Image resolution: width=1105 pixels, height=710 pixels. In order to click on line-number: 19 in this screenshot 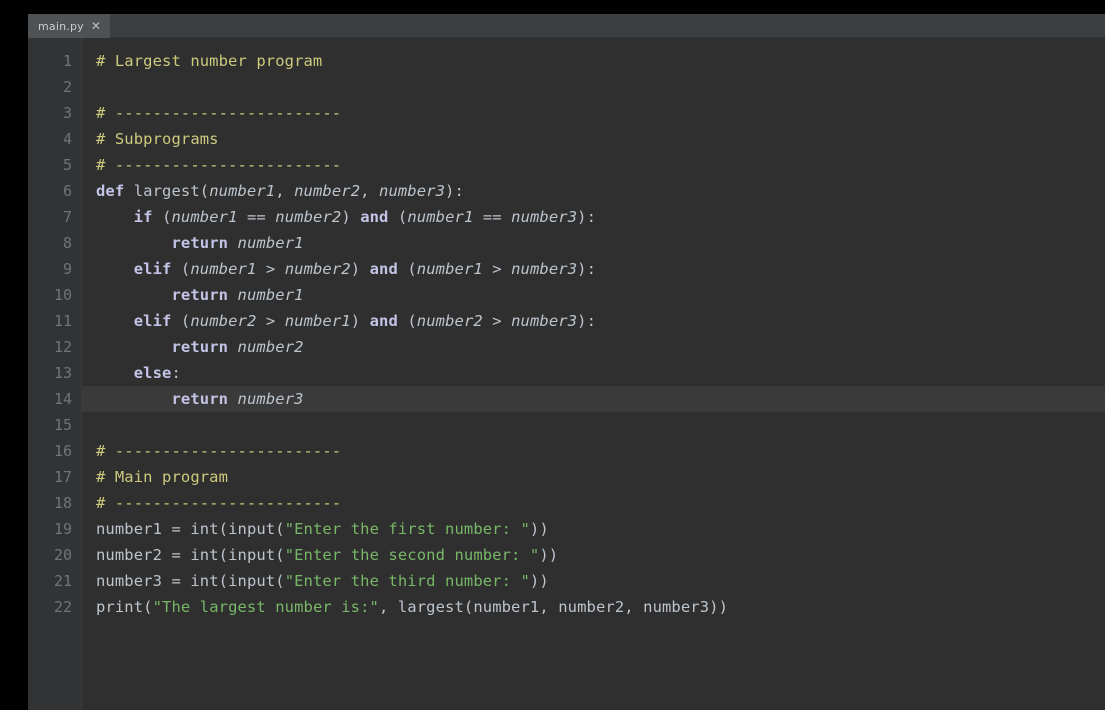, I will do `click(62, 529)`.